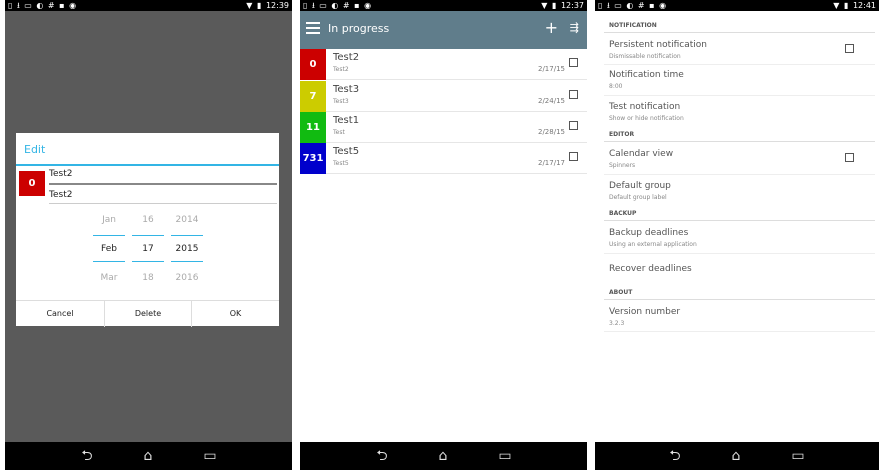 This screenshot has width=879, height=470. I want to click on day-prev: 16, so click(148, 220).